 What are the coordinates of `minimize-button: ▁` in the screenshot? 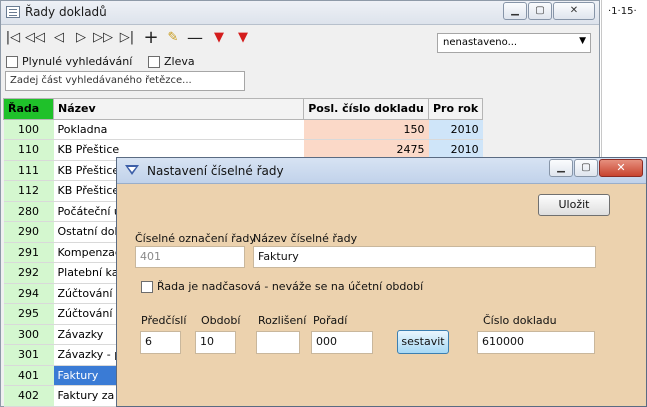 It's located at (515, 11).